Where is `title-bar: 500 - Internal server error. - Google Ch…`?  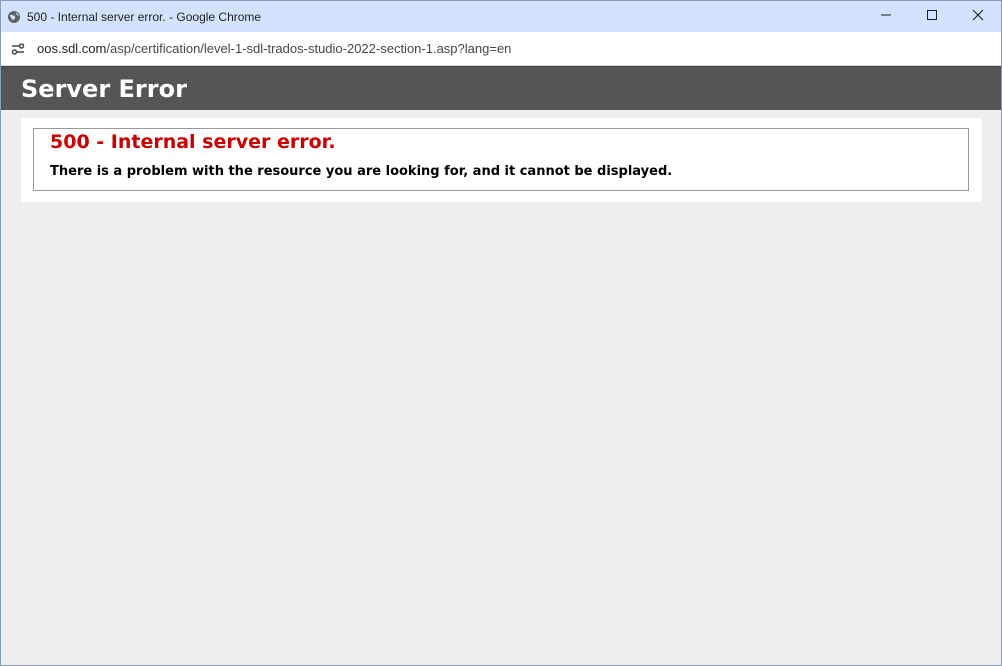 title-bar: 500 - Internal server error. - Google Ch… is located at coordinates (501, 16).